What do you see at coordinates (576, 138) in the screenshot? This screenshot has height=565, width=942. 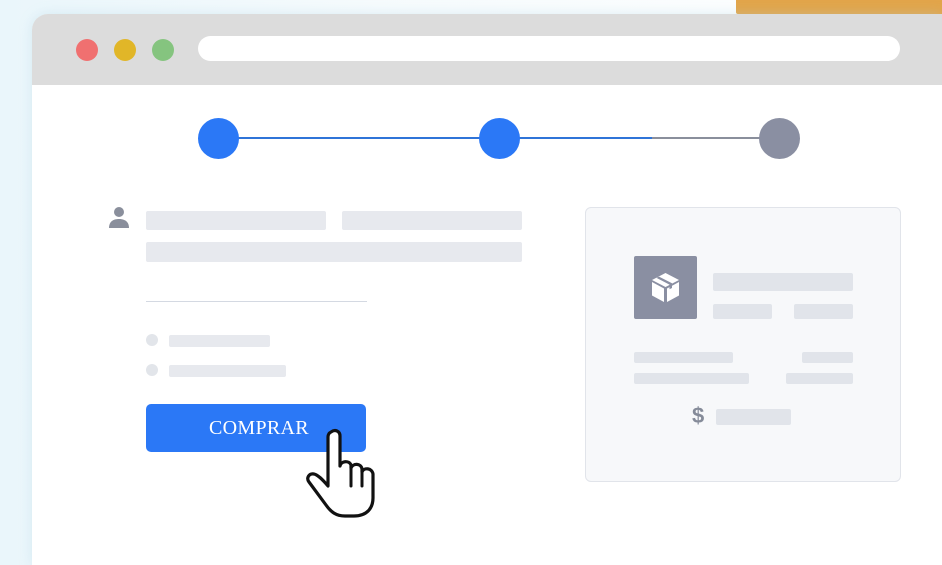 I see `step-connector-2-done` at bounding box center [576, 138].